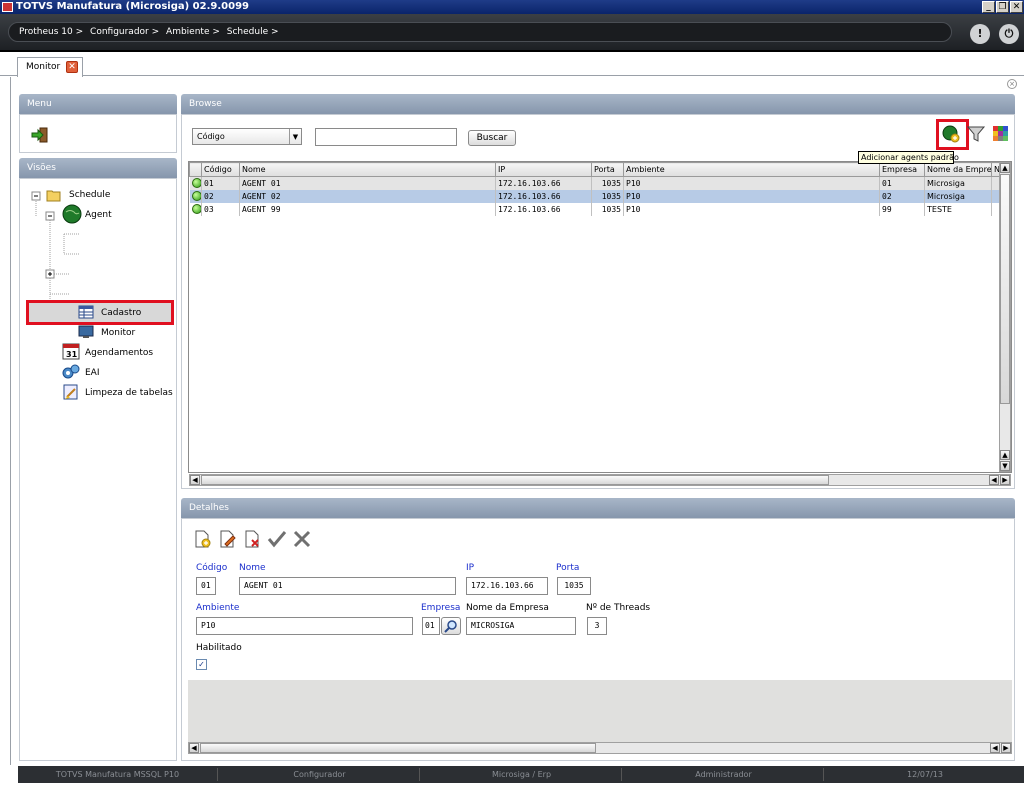  Describe the element at coordinates (100, 312) in the screenshot. I see `cadastro-highlight` at that location.